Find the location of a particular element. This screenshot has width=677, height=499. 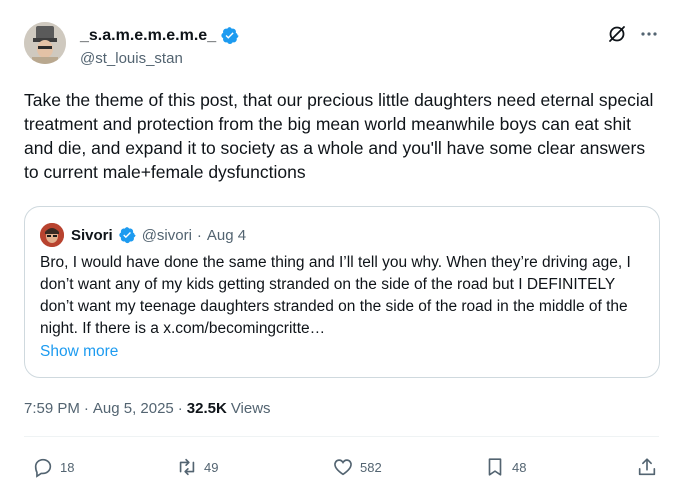

like-count: 582 is located at coordinates (371, 467).